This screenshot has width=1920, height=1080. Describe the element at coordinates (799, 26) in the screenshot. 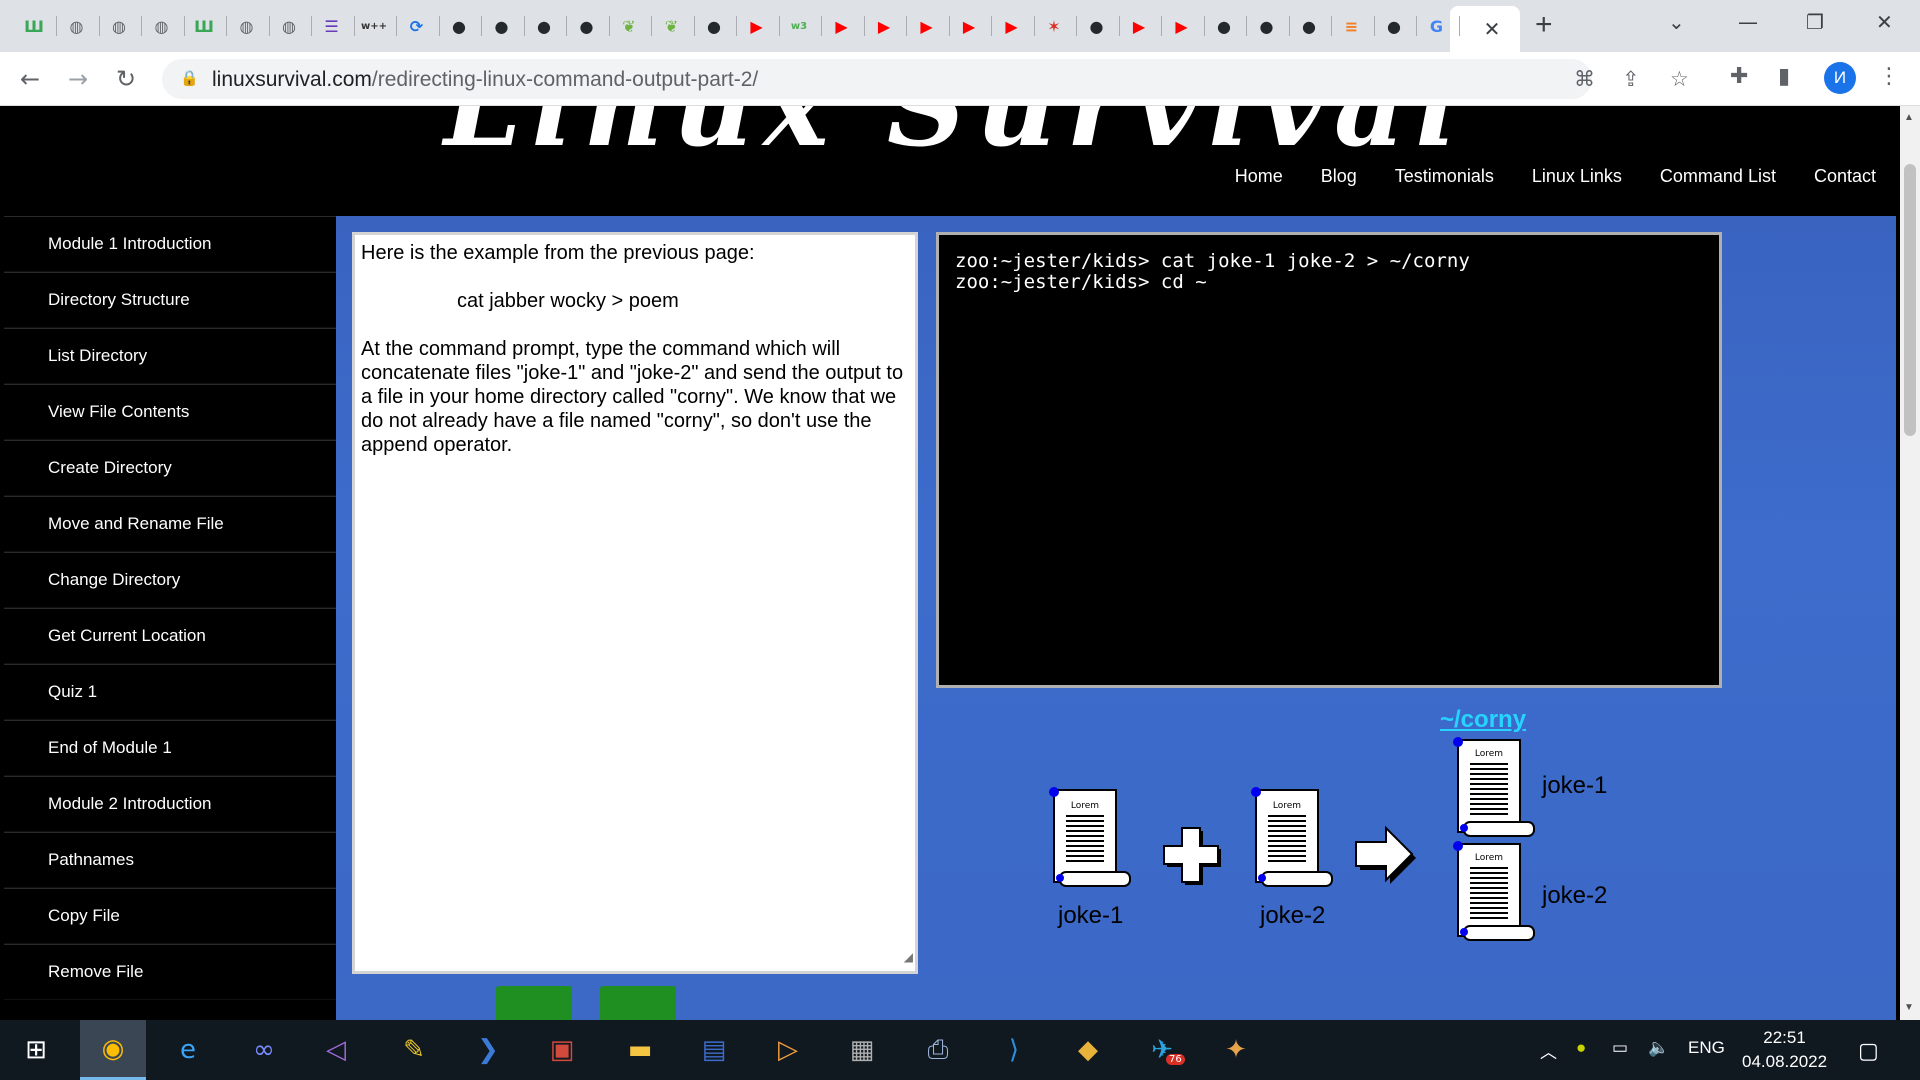

I see `tab-w3: w3` at that location.